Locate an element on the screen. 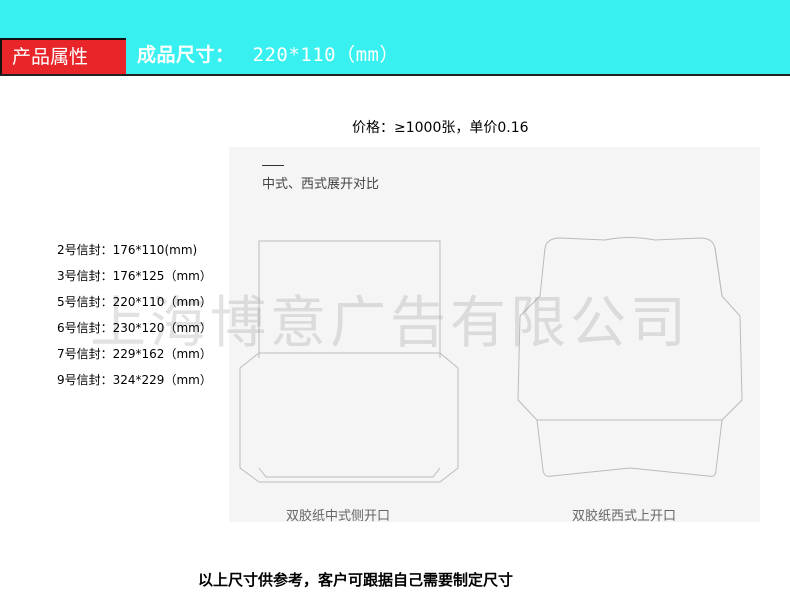 The image size is (790, 612). size-item-3: 3号信封：176*125（mm） is located at coordinates (134, 276).